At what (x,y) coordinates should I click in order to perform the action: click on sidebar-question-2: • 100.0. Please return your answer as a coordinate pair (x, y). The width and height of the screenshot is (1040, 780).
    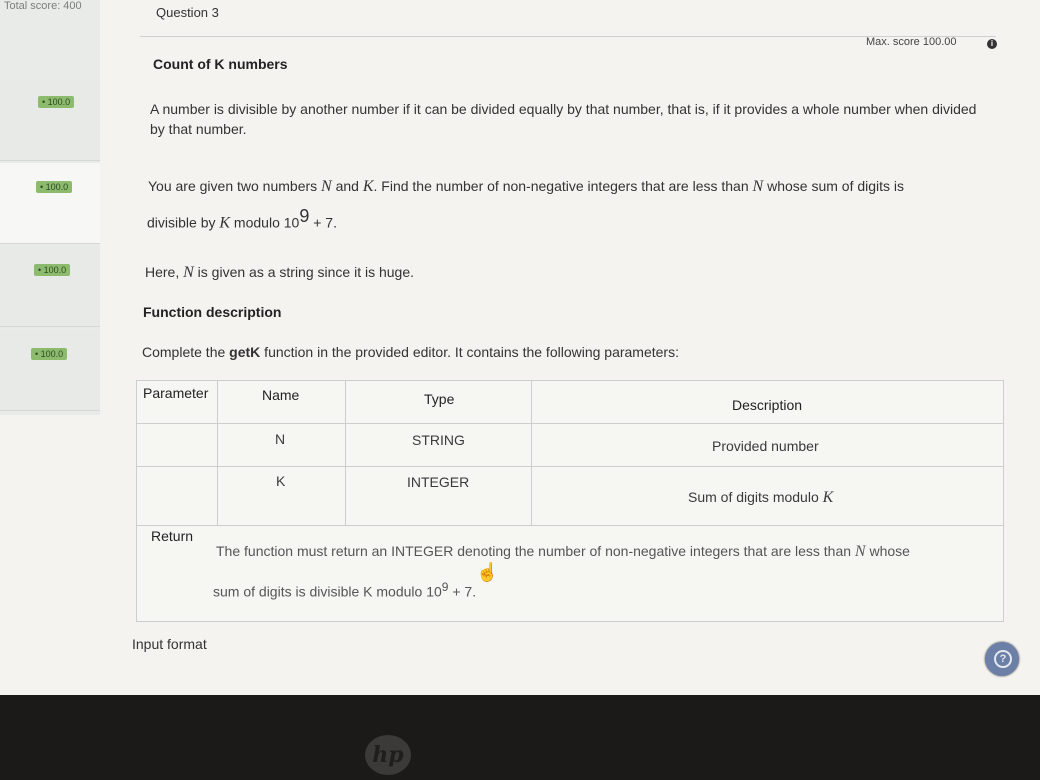
    Looking at the image, I should click on (50, 203).